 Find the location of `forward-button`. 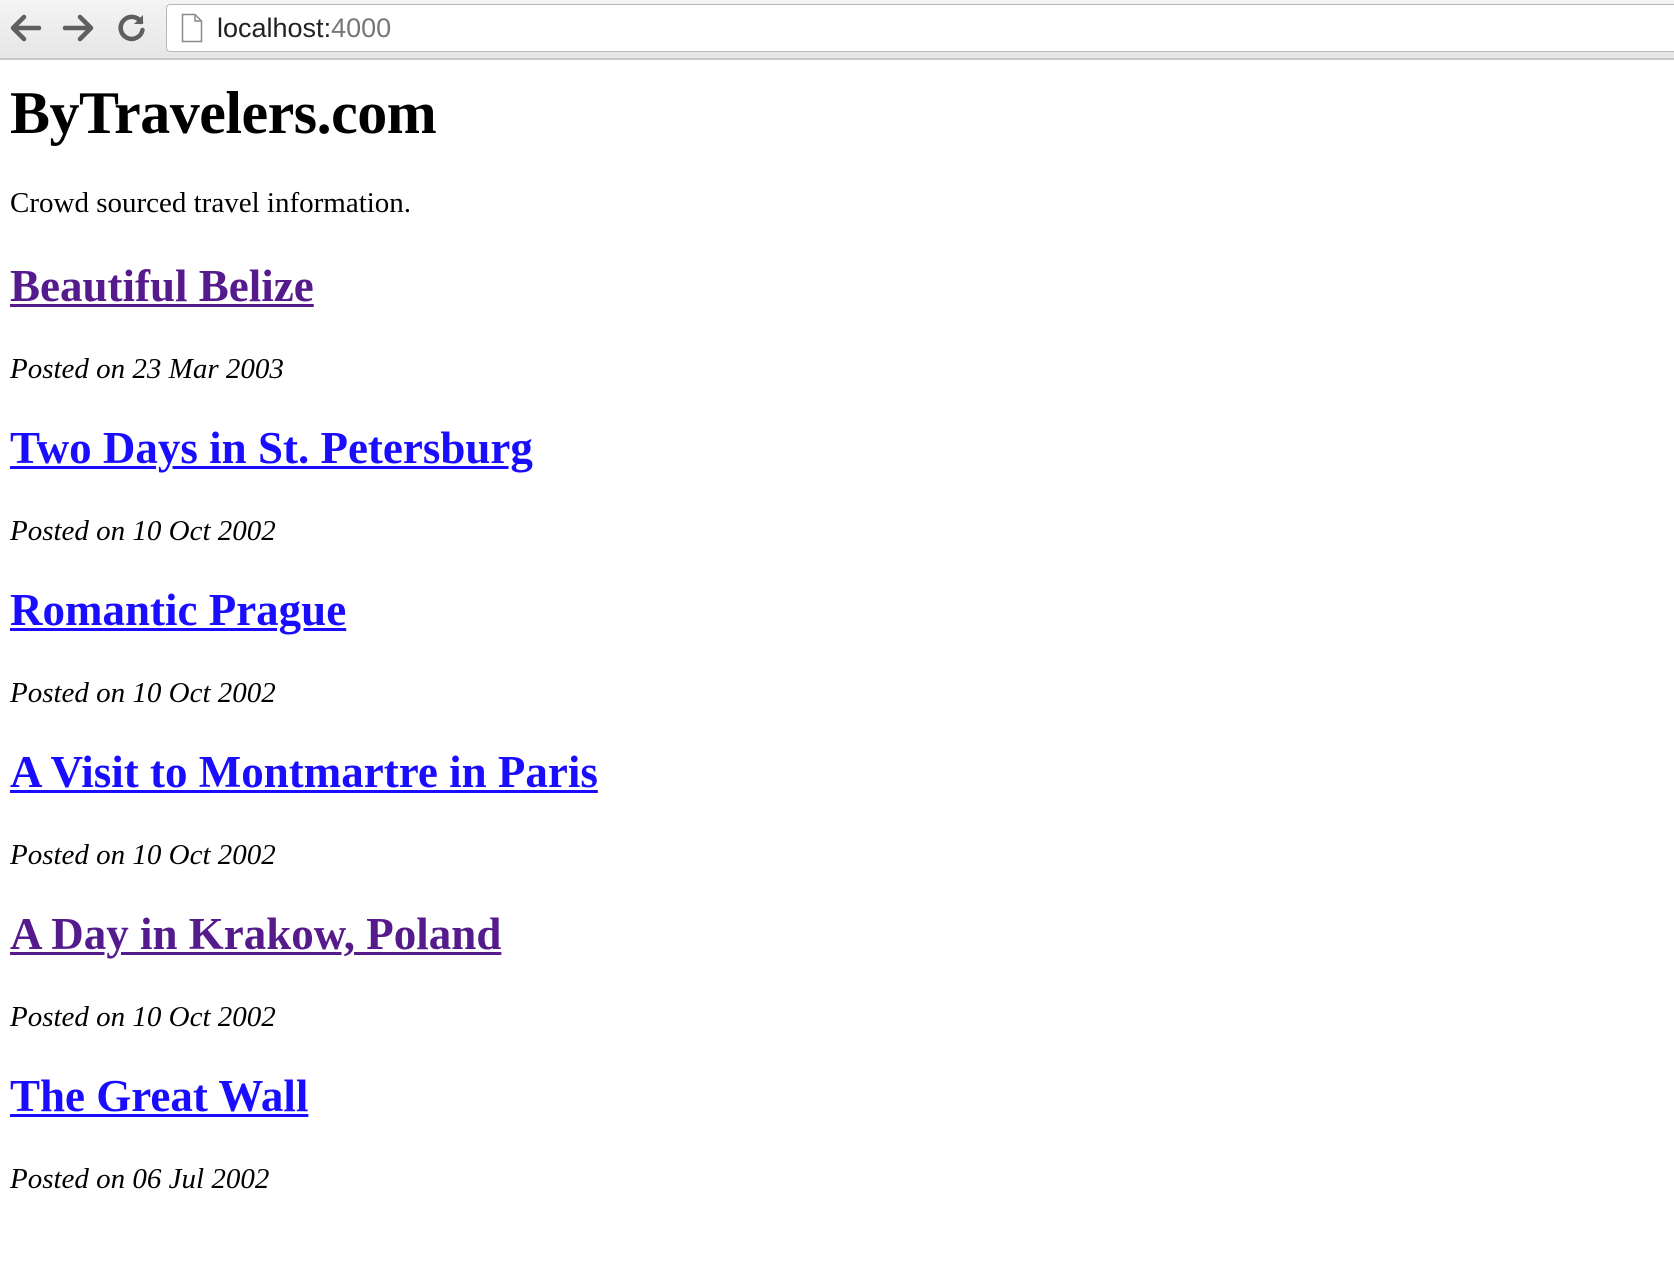

forward-button is located at coordinates (78, 28).